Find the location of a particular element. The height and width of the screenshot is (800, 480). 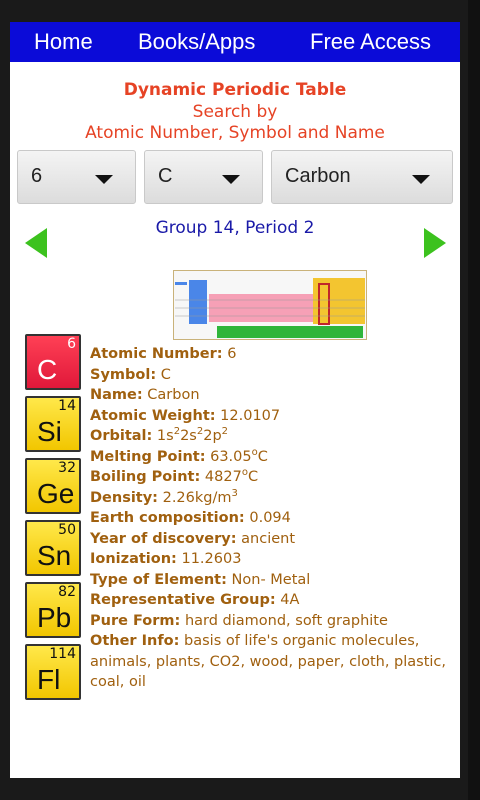

detail-type-of-element: Type of Element: Non- Metal is located at coordinates (270, 580).